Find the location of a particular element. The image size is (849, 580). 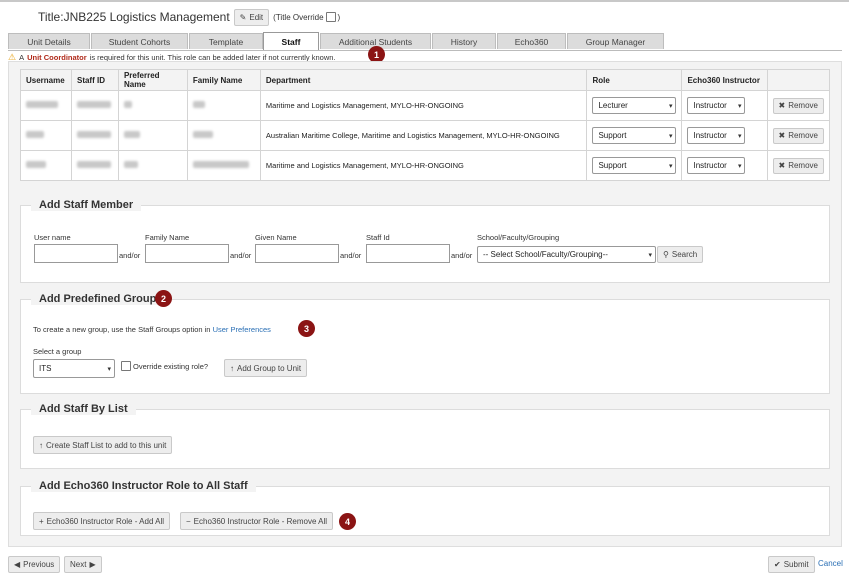

plus-icon: + is located at coordinates (41, 521).